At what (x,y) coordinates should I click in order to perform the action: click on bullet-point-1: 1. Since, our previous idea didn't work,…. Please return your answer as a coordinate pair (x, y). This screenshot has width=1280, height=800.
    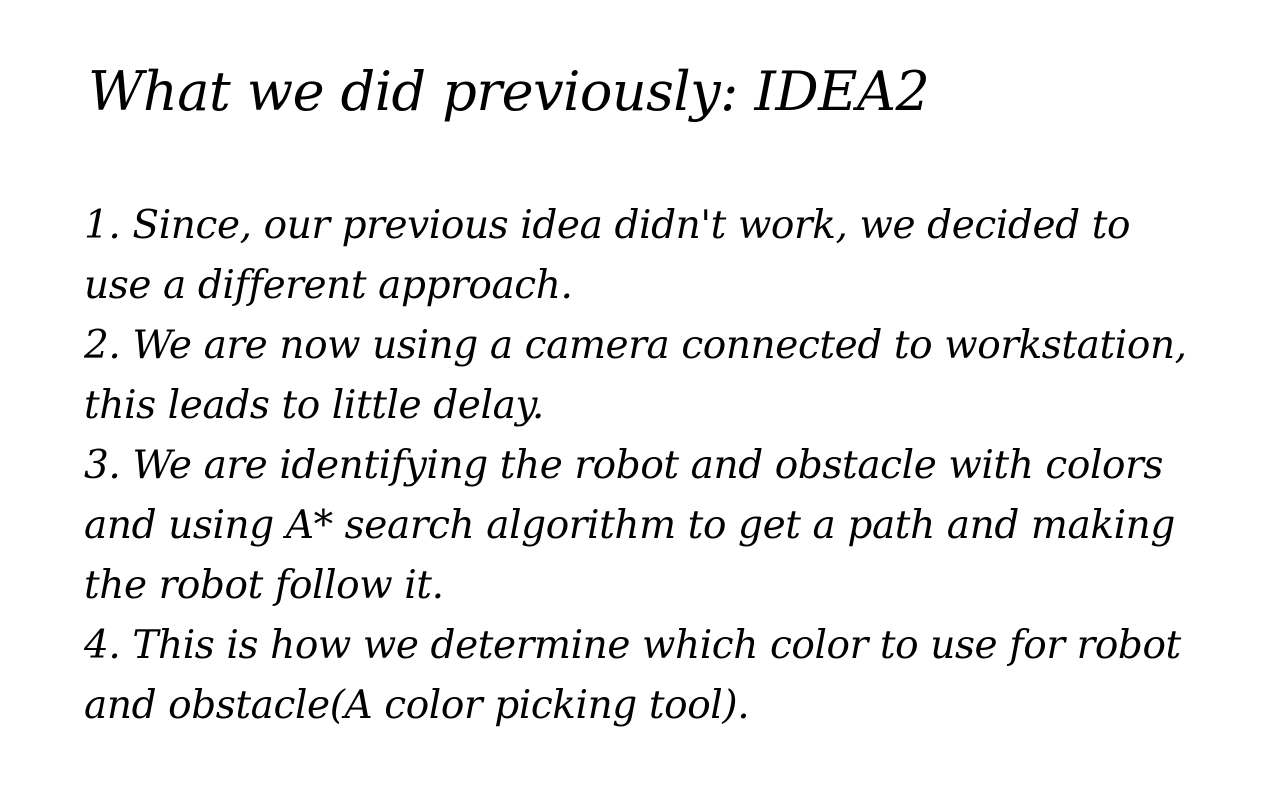
    Looking at the image, I should click on (607, 255).